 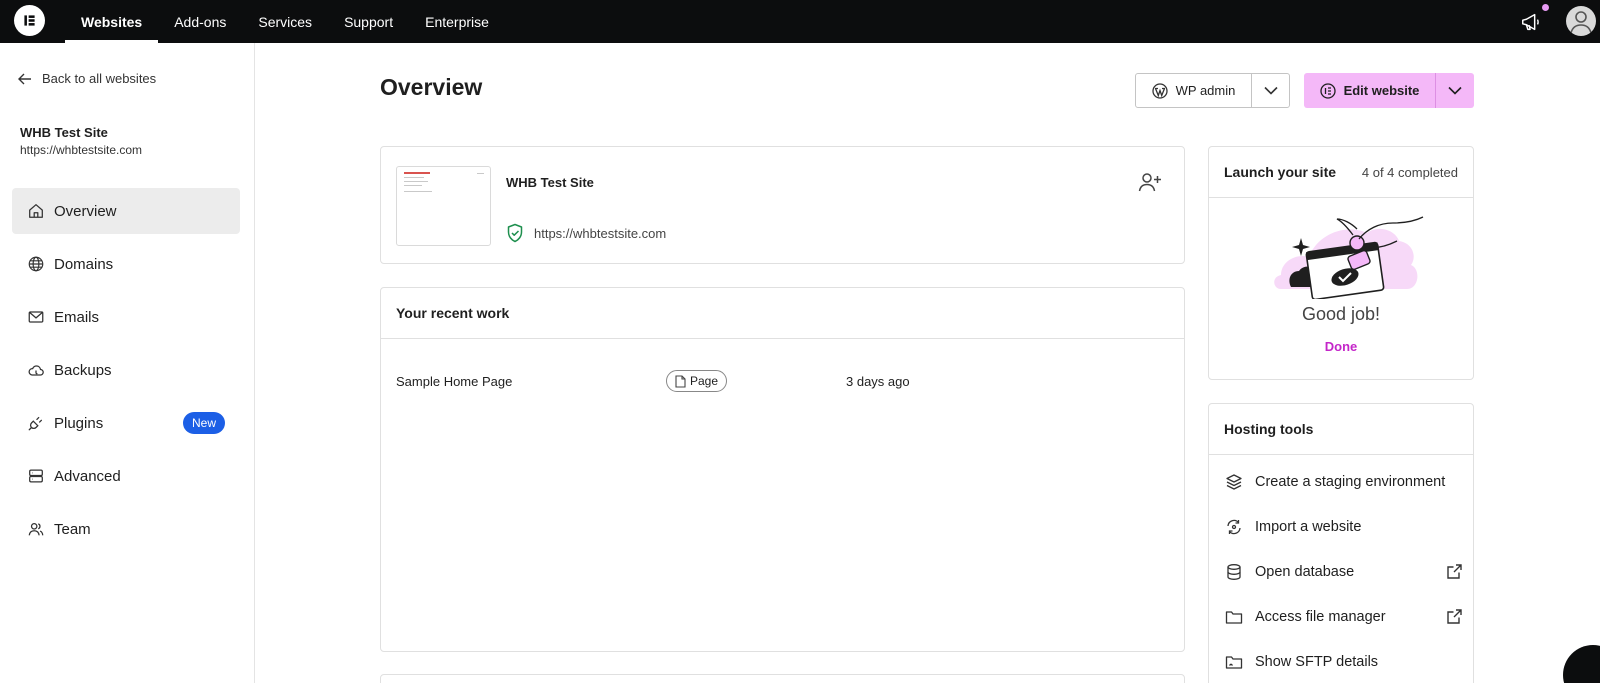 I want to click on site-summary-card: WHB Test Site https://whbtestsite.com, so click(x=782, y=205).